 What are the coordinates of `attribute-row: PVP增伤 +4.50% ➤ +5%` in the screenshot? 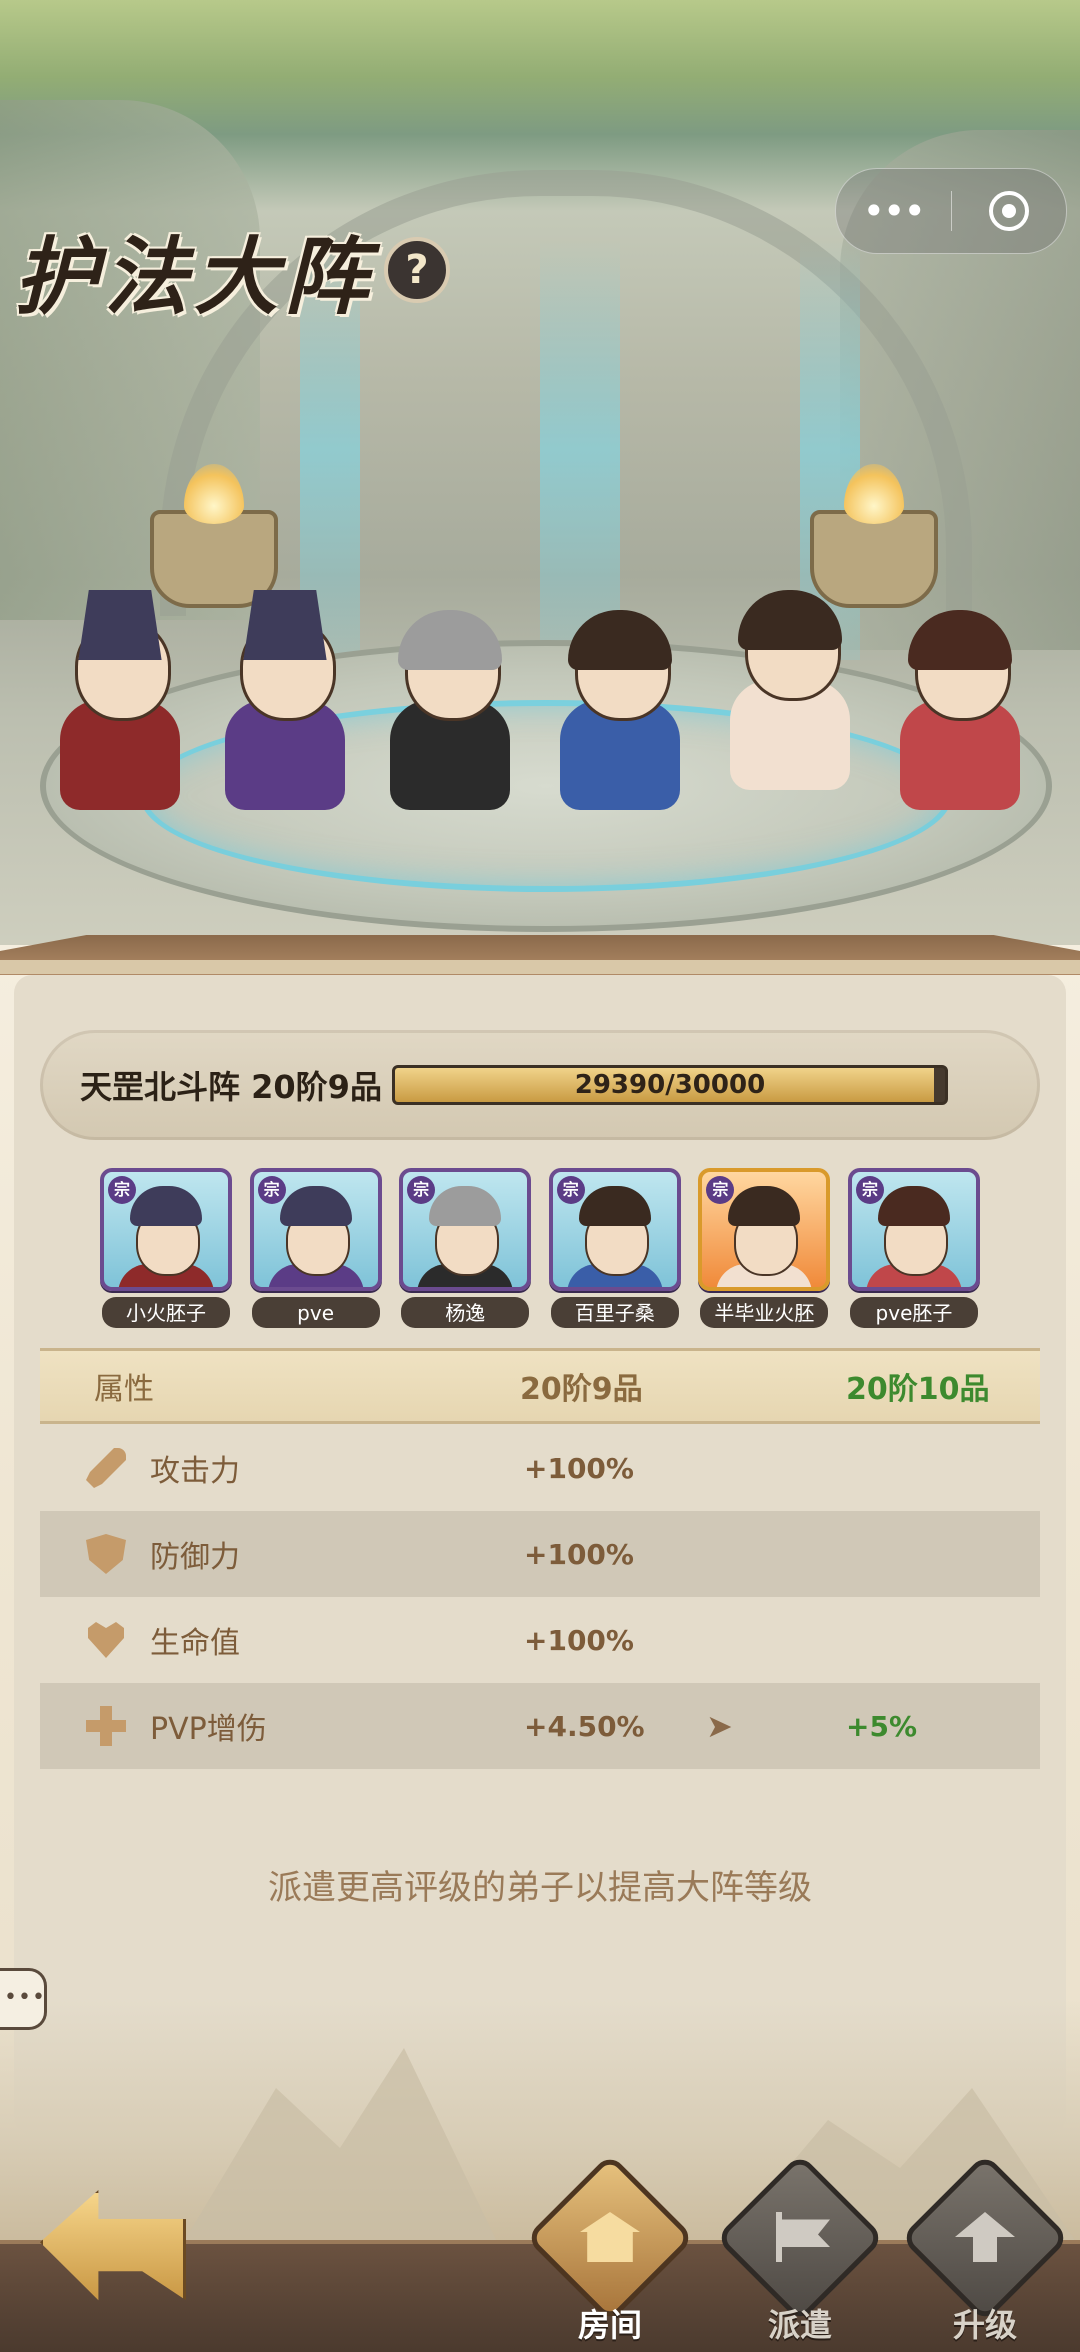 It's located at (540, 1726).